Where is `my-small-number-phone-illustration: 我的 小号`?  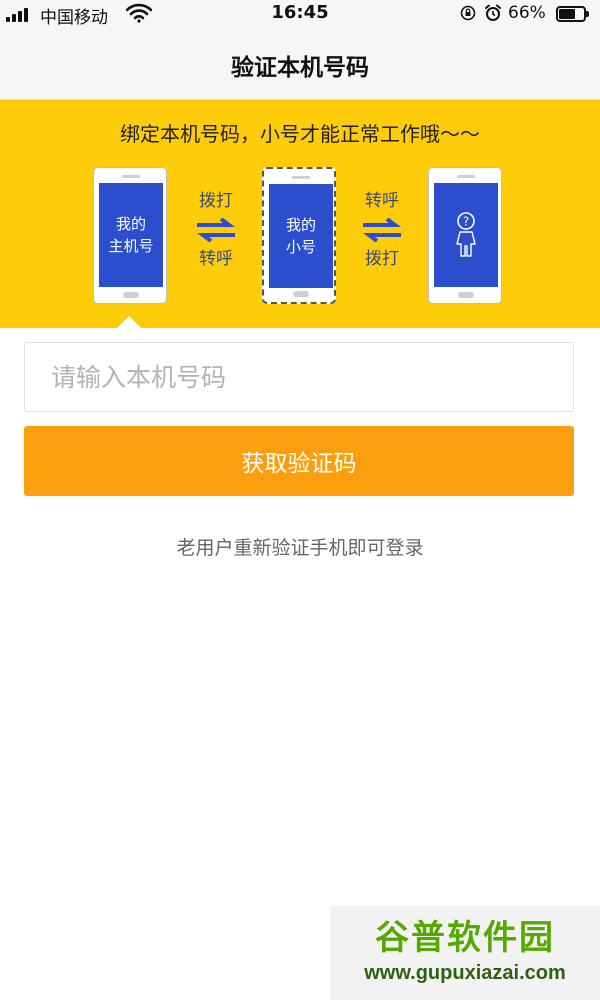
my-small-number-phone-illustration: 我的 小号 is located at coordinates (299, 235).